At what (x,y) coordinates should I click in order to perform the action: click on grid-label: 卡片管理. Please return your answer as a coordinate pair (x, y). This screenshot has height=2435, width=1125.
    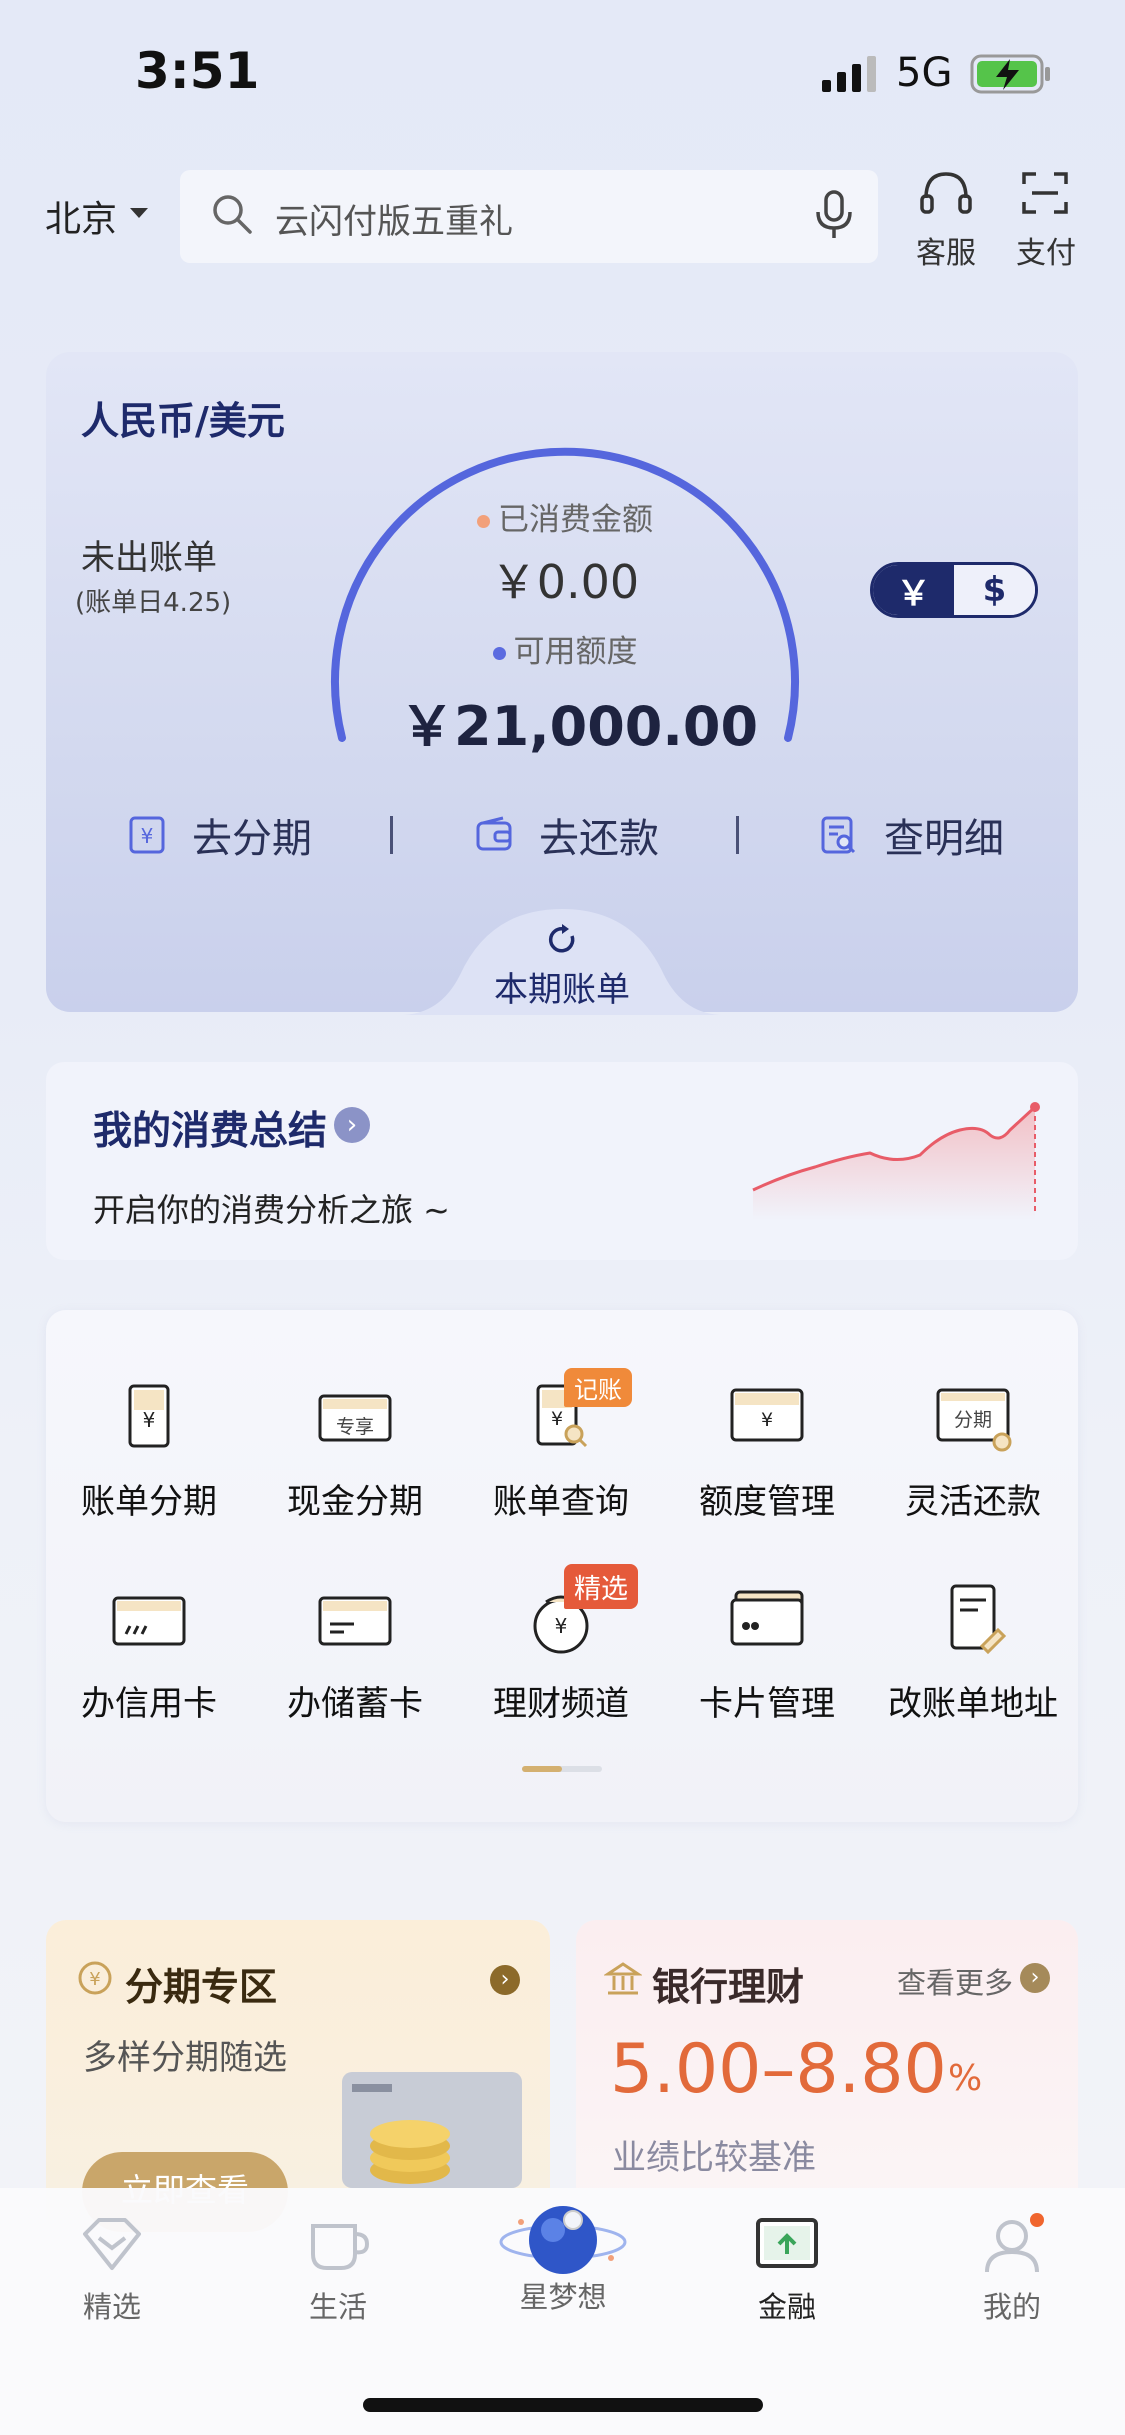
    Looking at the image, I should click on (767, 1700).